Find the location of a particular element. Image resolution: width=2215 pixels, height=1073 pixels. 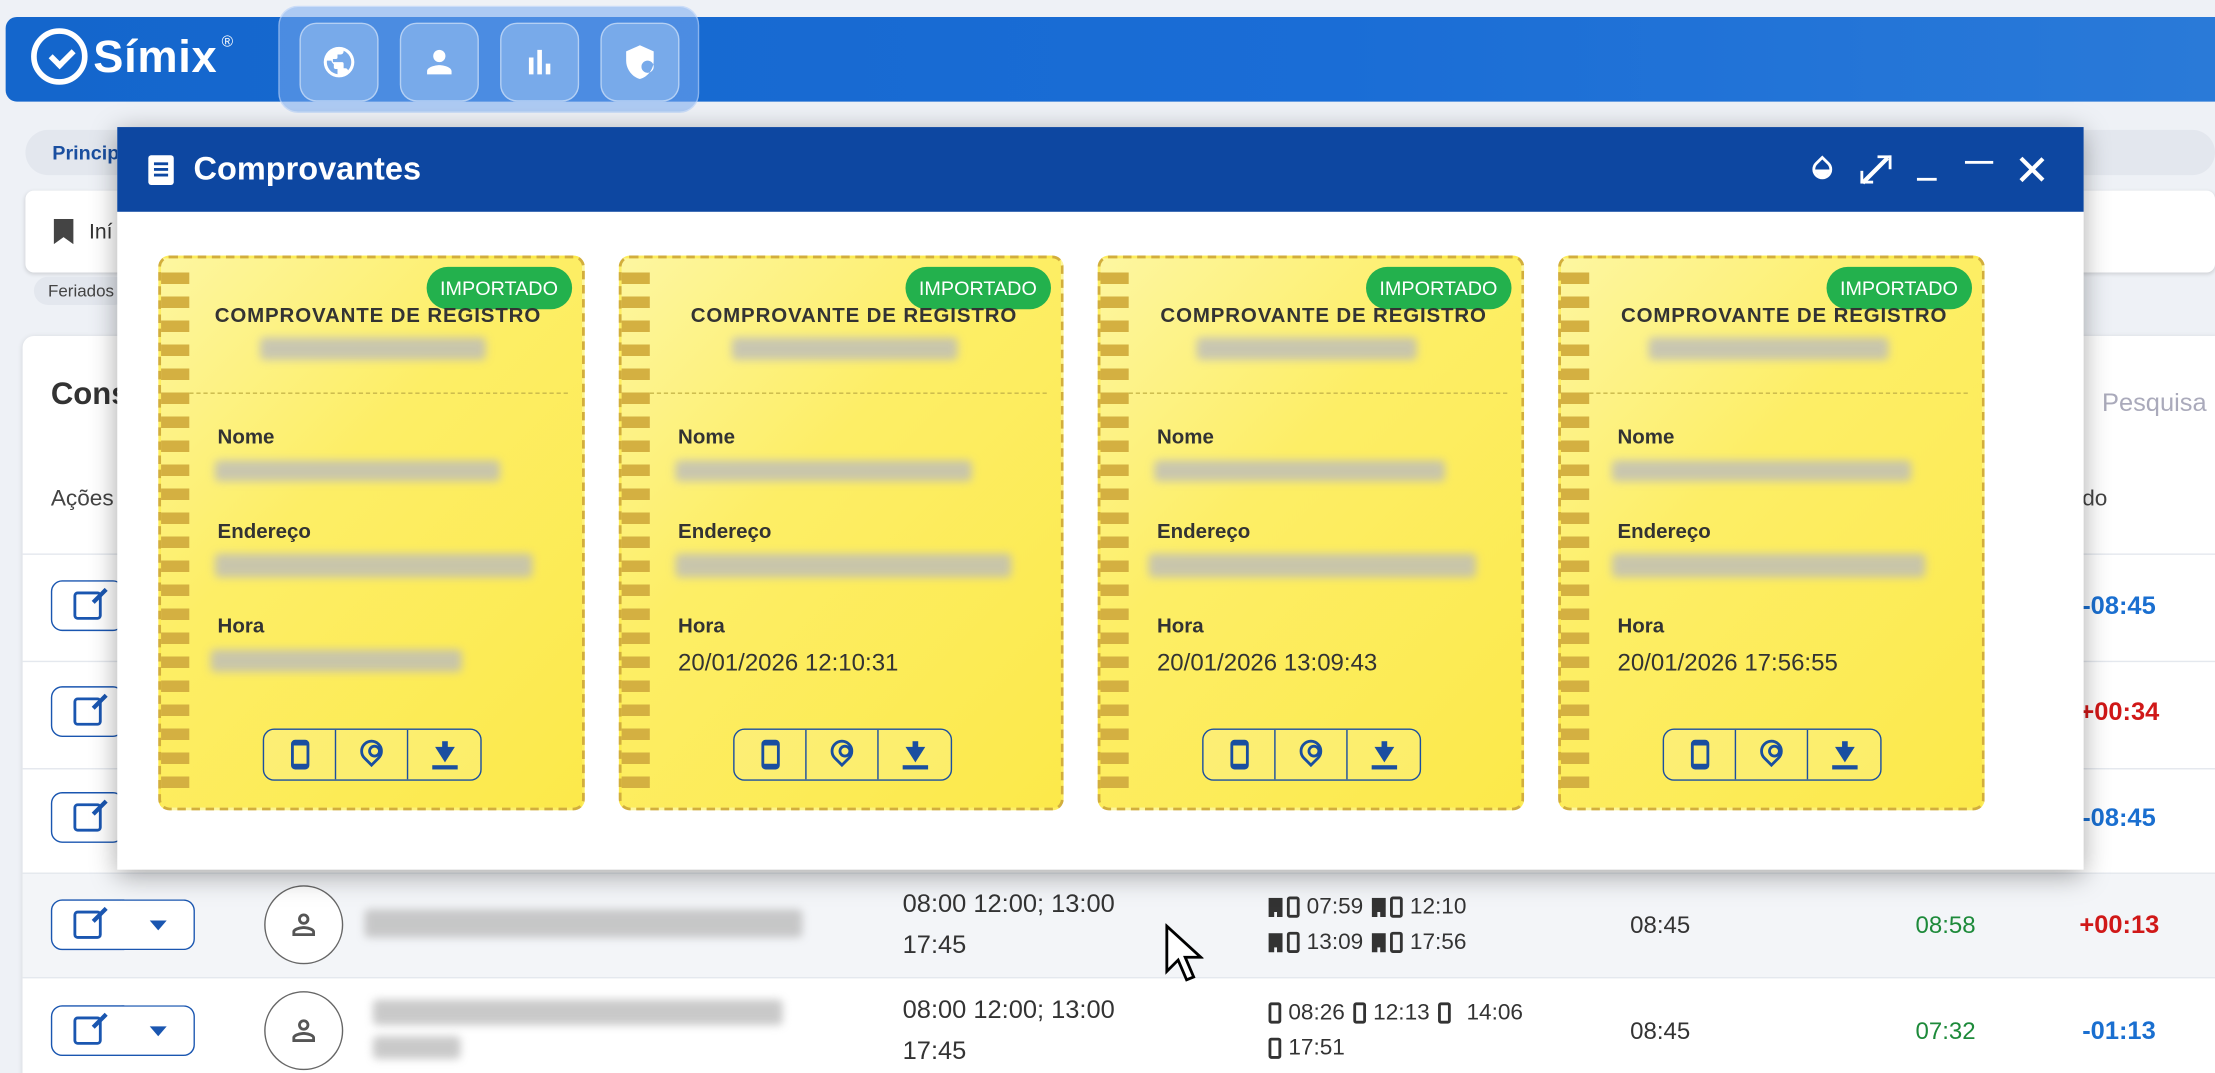

redacted-name is located at coordinates (357, 471).